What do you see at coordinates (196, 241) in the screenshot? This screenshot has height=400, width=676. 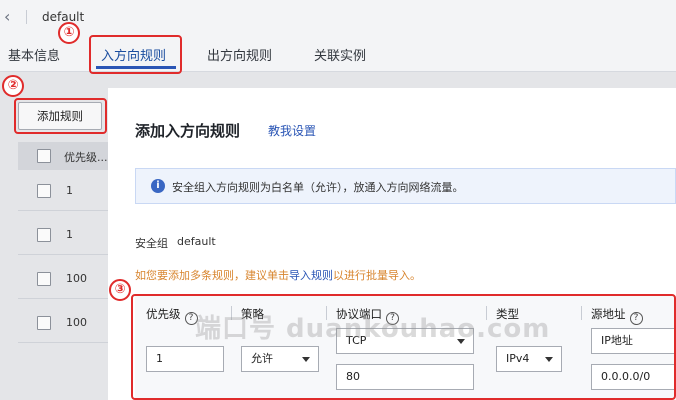 I see `security-group-value: default` at bounding box center [196, 241].